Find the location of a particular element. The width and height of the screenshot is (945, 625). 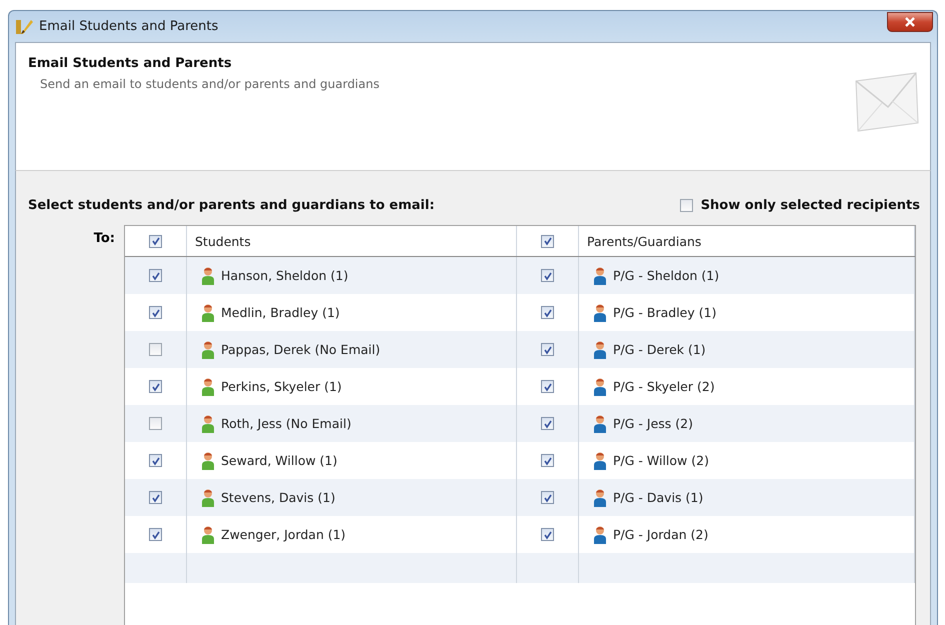

student-name: Roth, Jess (No Email) is located at coordinates (286, 423).